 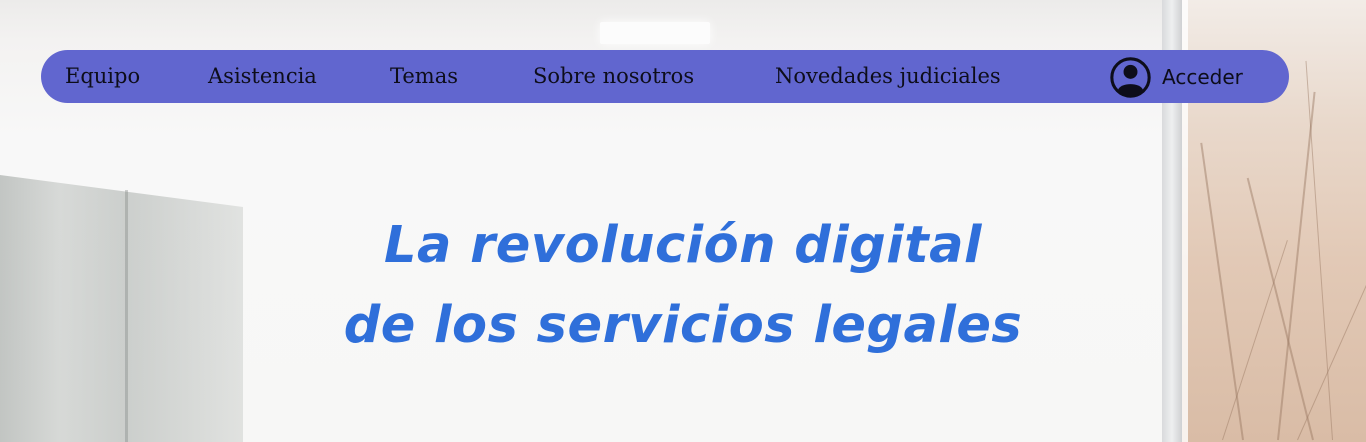 What do you see at coordinates (102, 76) in the screenshot?
I see `nav-item-equipo: Equipo` at bounding box center [102, 76].